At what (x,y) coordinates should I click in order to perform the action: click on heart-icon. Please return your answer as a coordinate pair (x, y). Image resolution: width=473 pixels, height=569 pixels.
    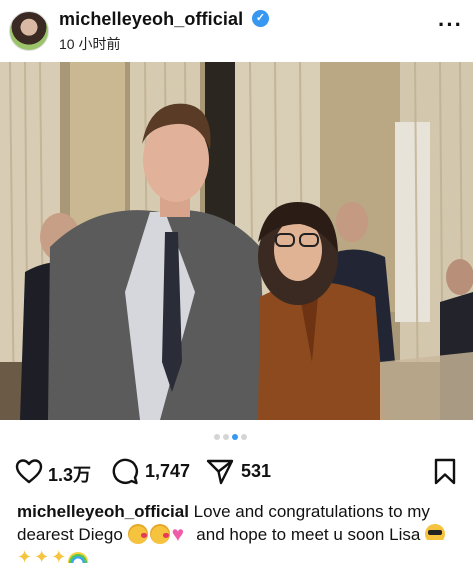
    Looking at the image, I should click on (29, 471).